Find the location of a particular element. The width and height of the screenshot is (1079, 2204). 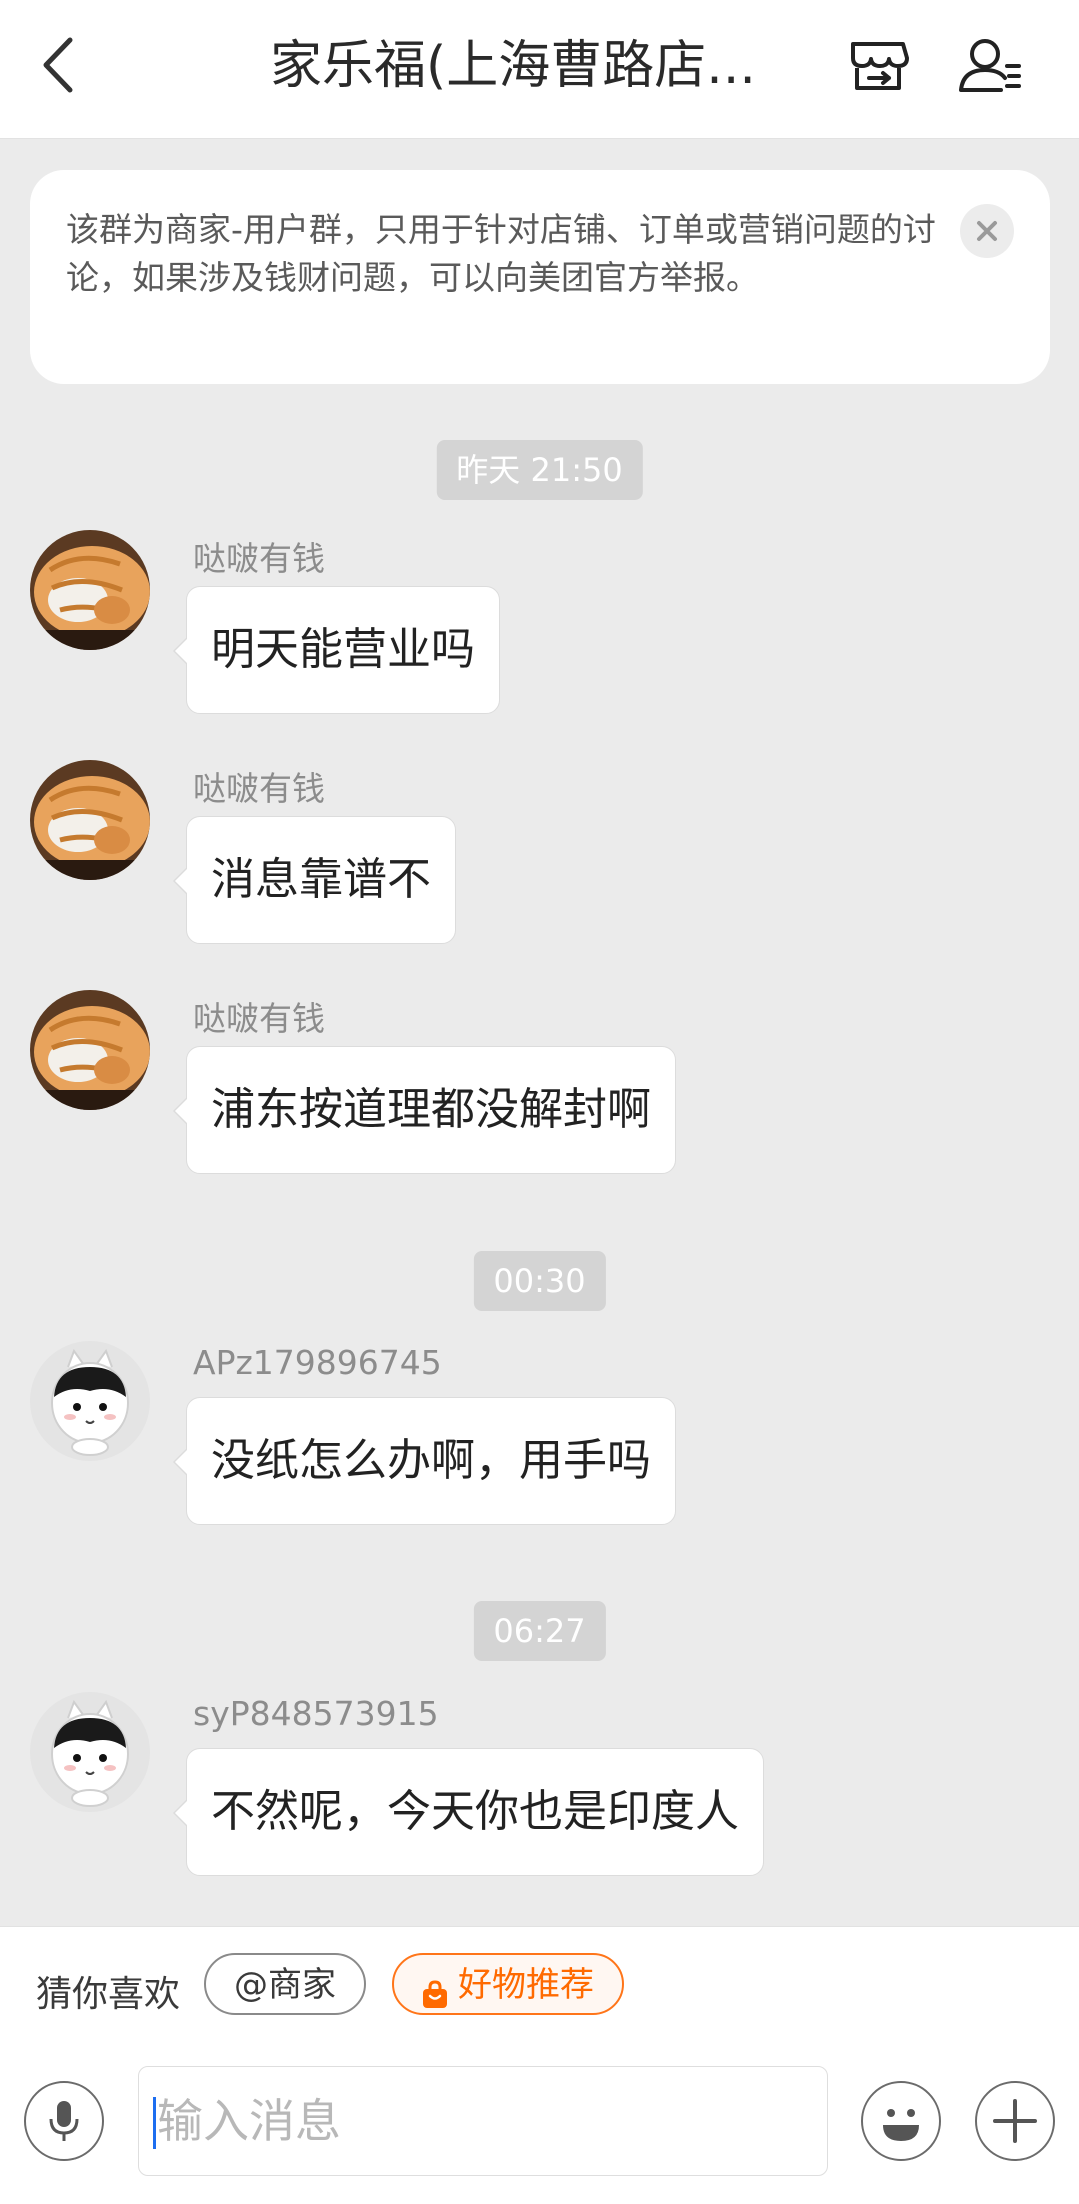

plus-icon is located at coordinates (1015, 2121).